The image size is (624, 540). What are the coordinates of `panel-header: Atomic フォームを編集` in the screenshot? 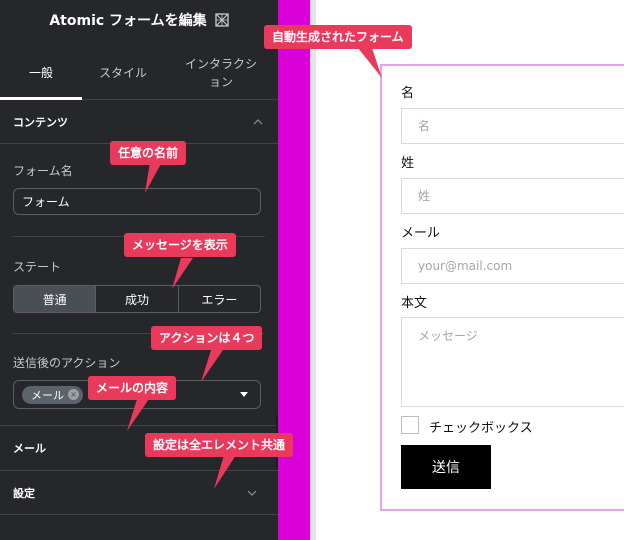 It's located at (139, 20).